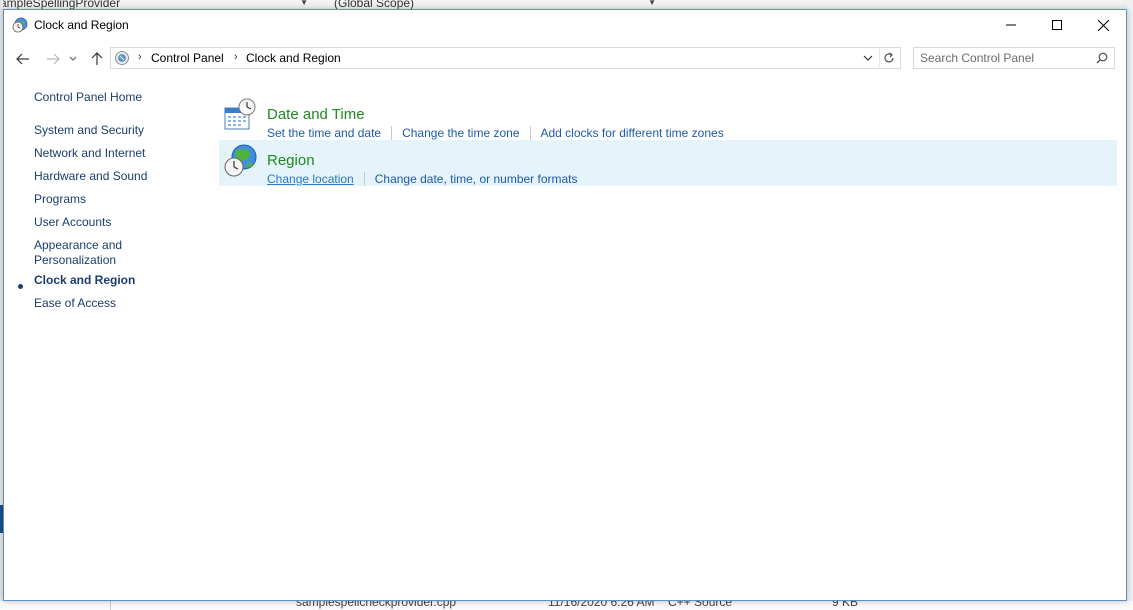  I want to click on refresh-icon, so click(889, 57).